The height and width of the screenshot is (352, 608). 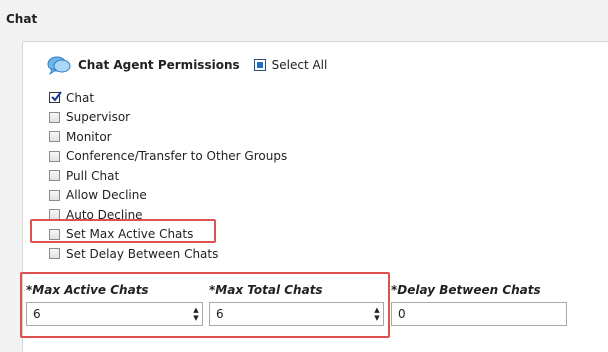 I want to click on permission-item-chat: Chat, so click(x=168, y=98).